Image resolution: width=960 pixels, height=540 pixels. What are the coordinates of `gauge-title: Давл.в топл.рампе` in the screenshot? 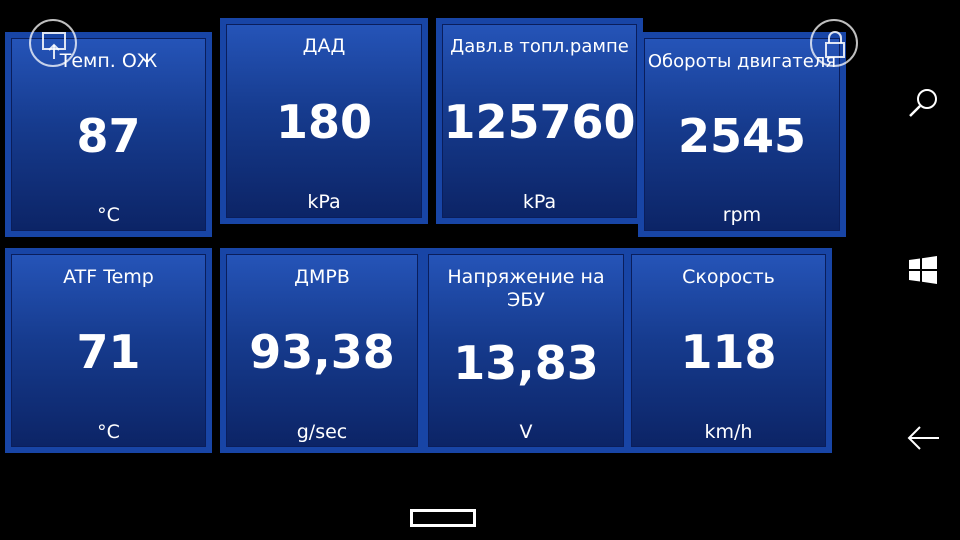 It's located at (539, 46).